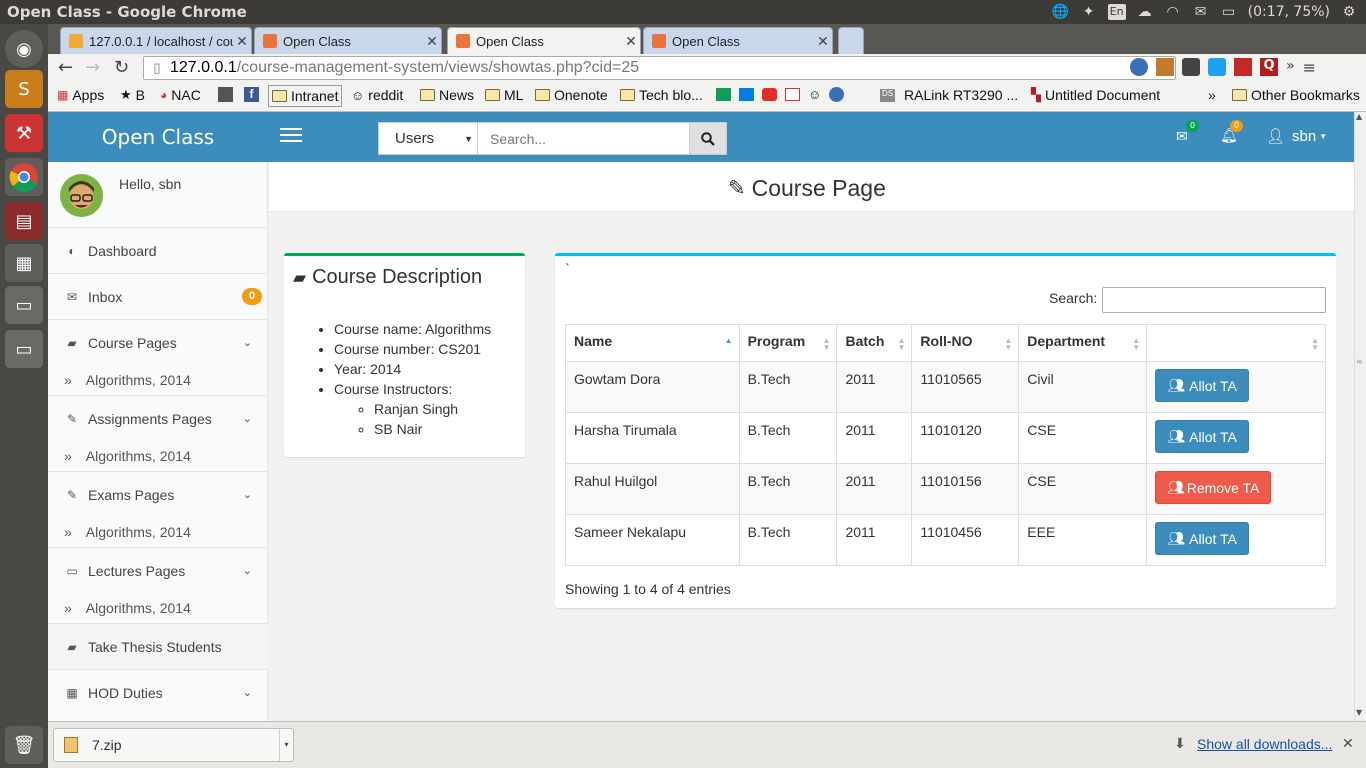 The width and height of the screenshot is (1366, 768). What do you see at coordinates (158, 570) in the screenshot?
I see `sidebar-item-lectures-pages: ▭ Lectures Pages ⌄` at bounding box center [158, 570].